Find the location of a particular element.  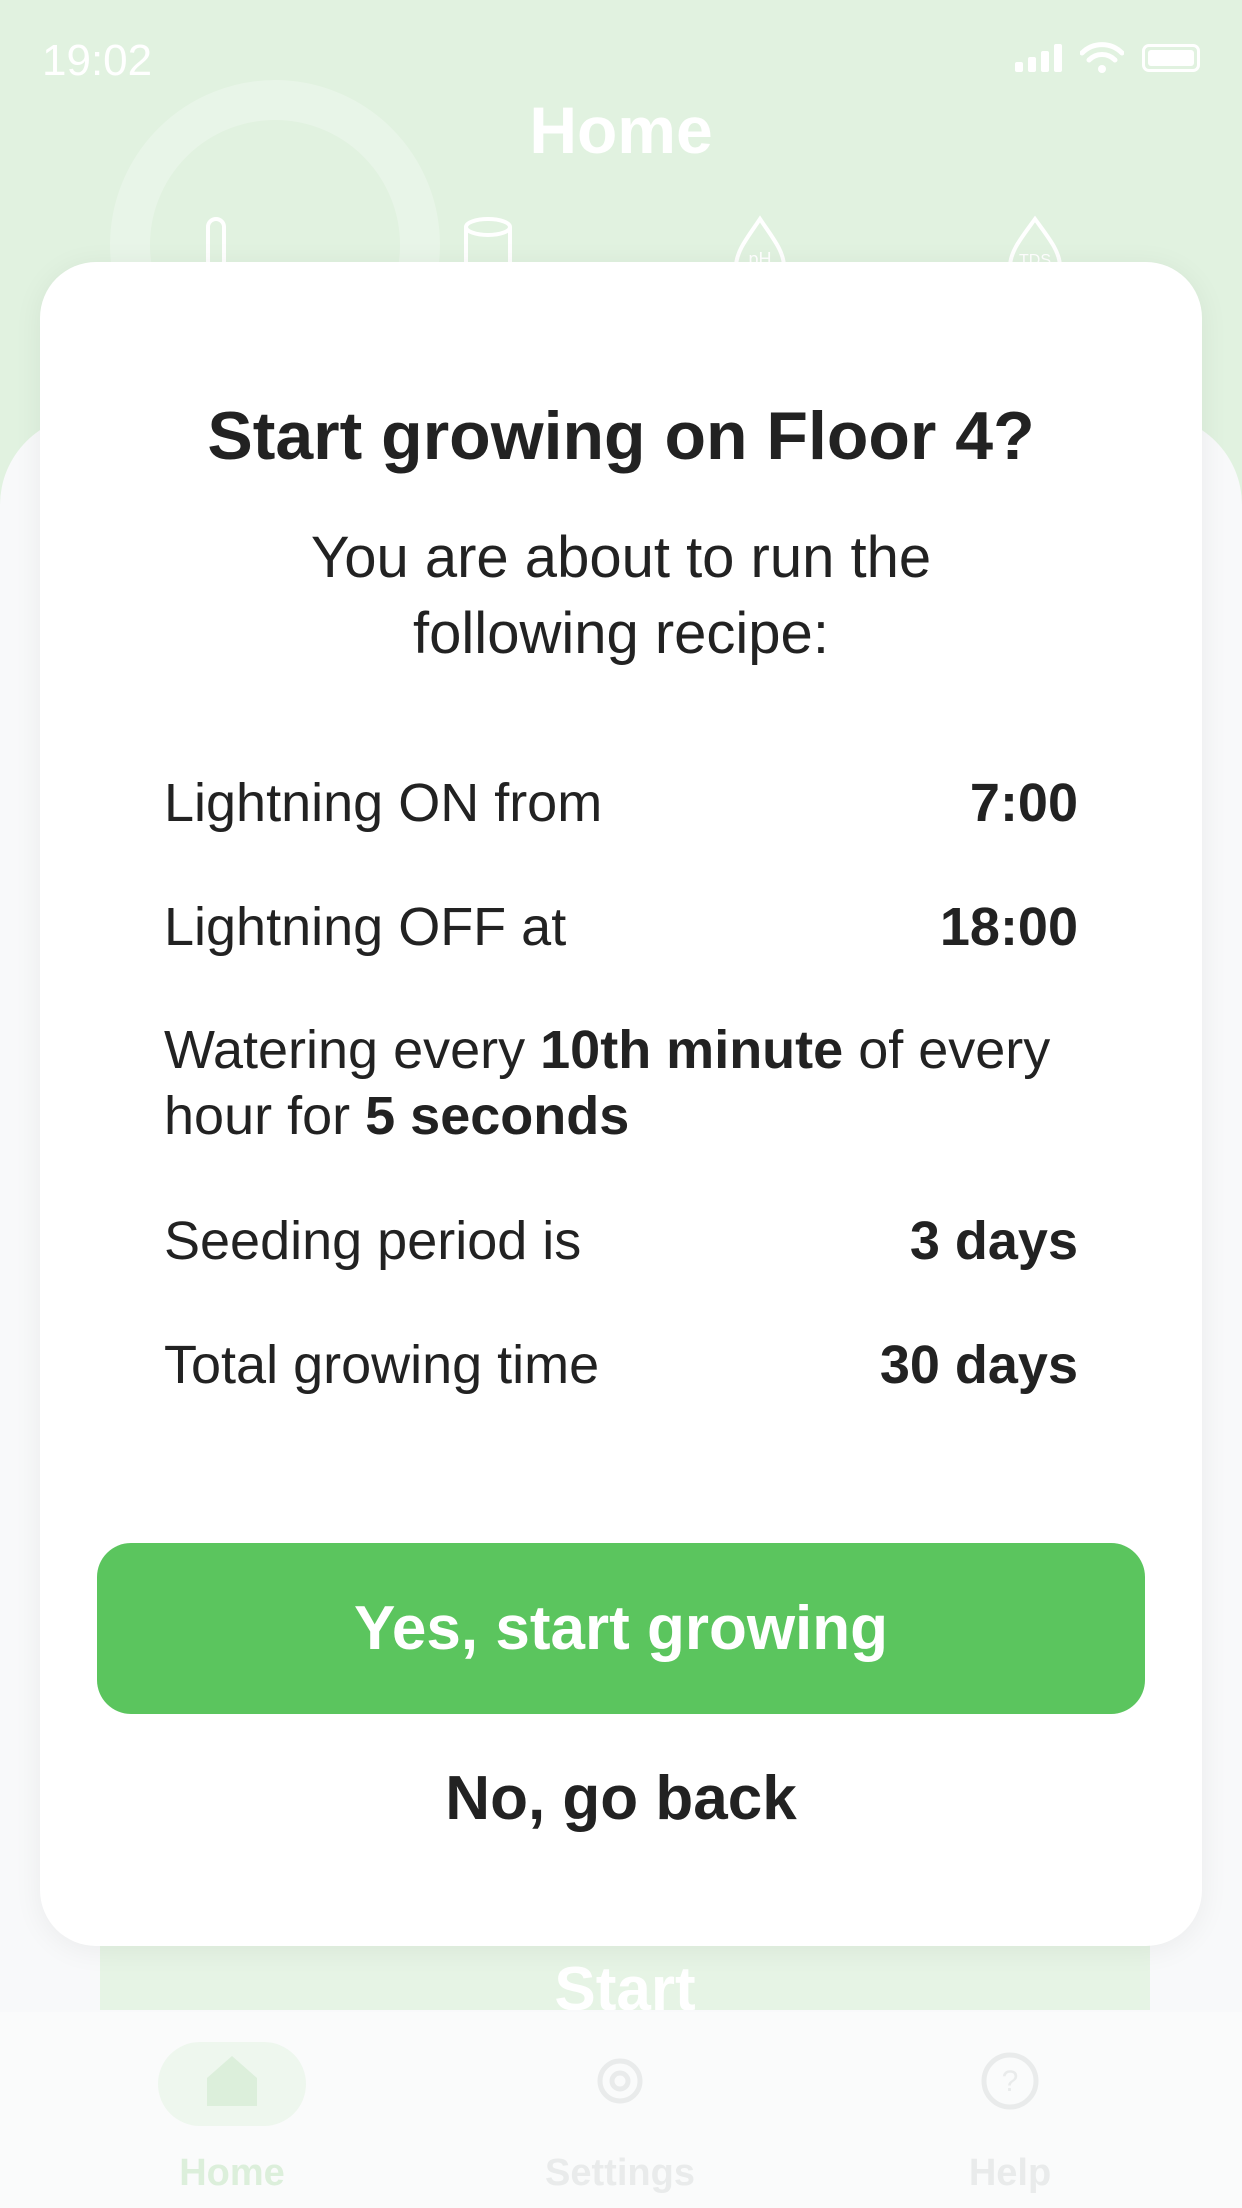

tab-home: Home is located at coordinates (232, 2110).